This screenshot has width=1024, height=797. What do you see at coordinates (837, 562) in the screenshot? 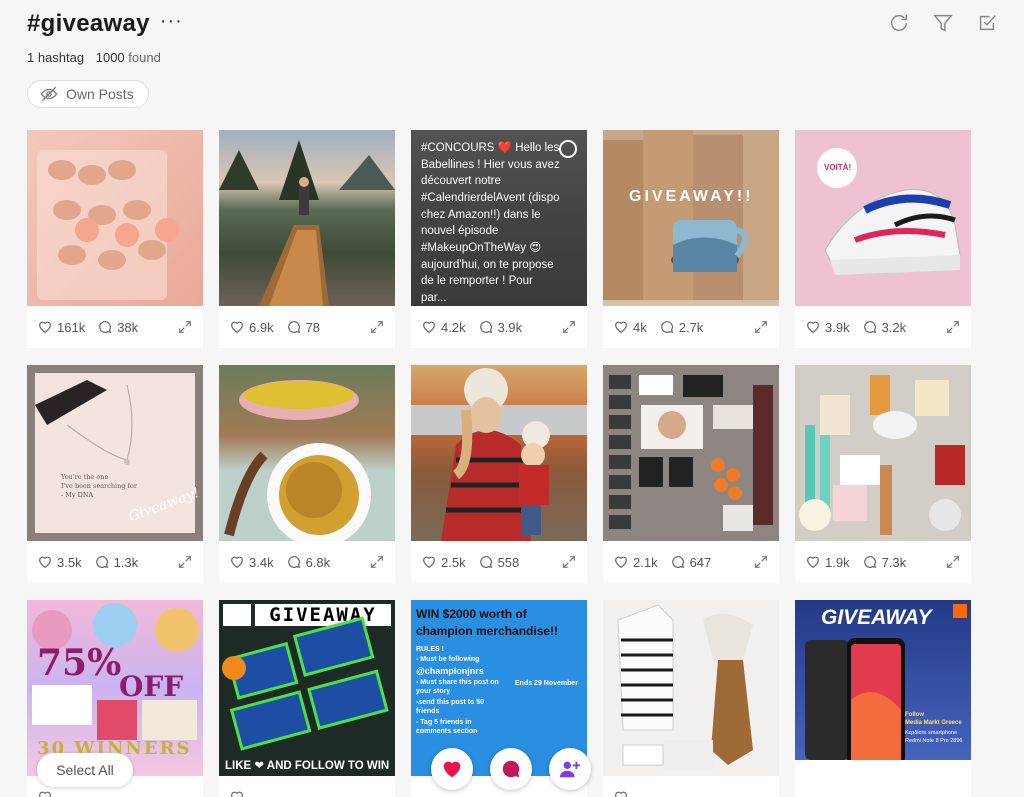
I see `like-count: 1.9k` at bounding box center [837, 562].